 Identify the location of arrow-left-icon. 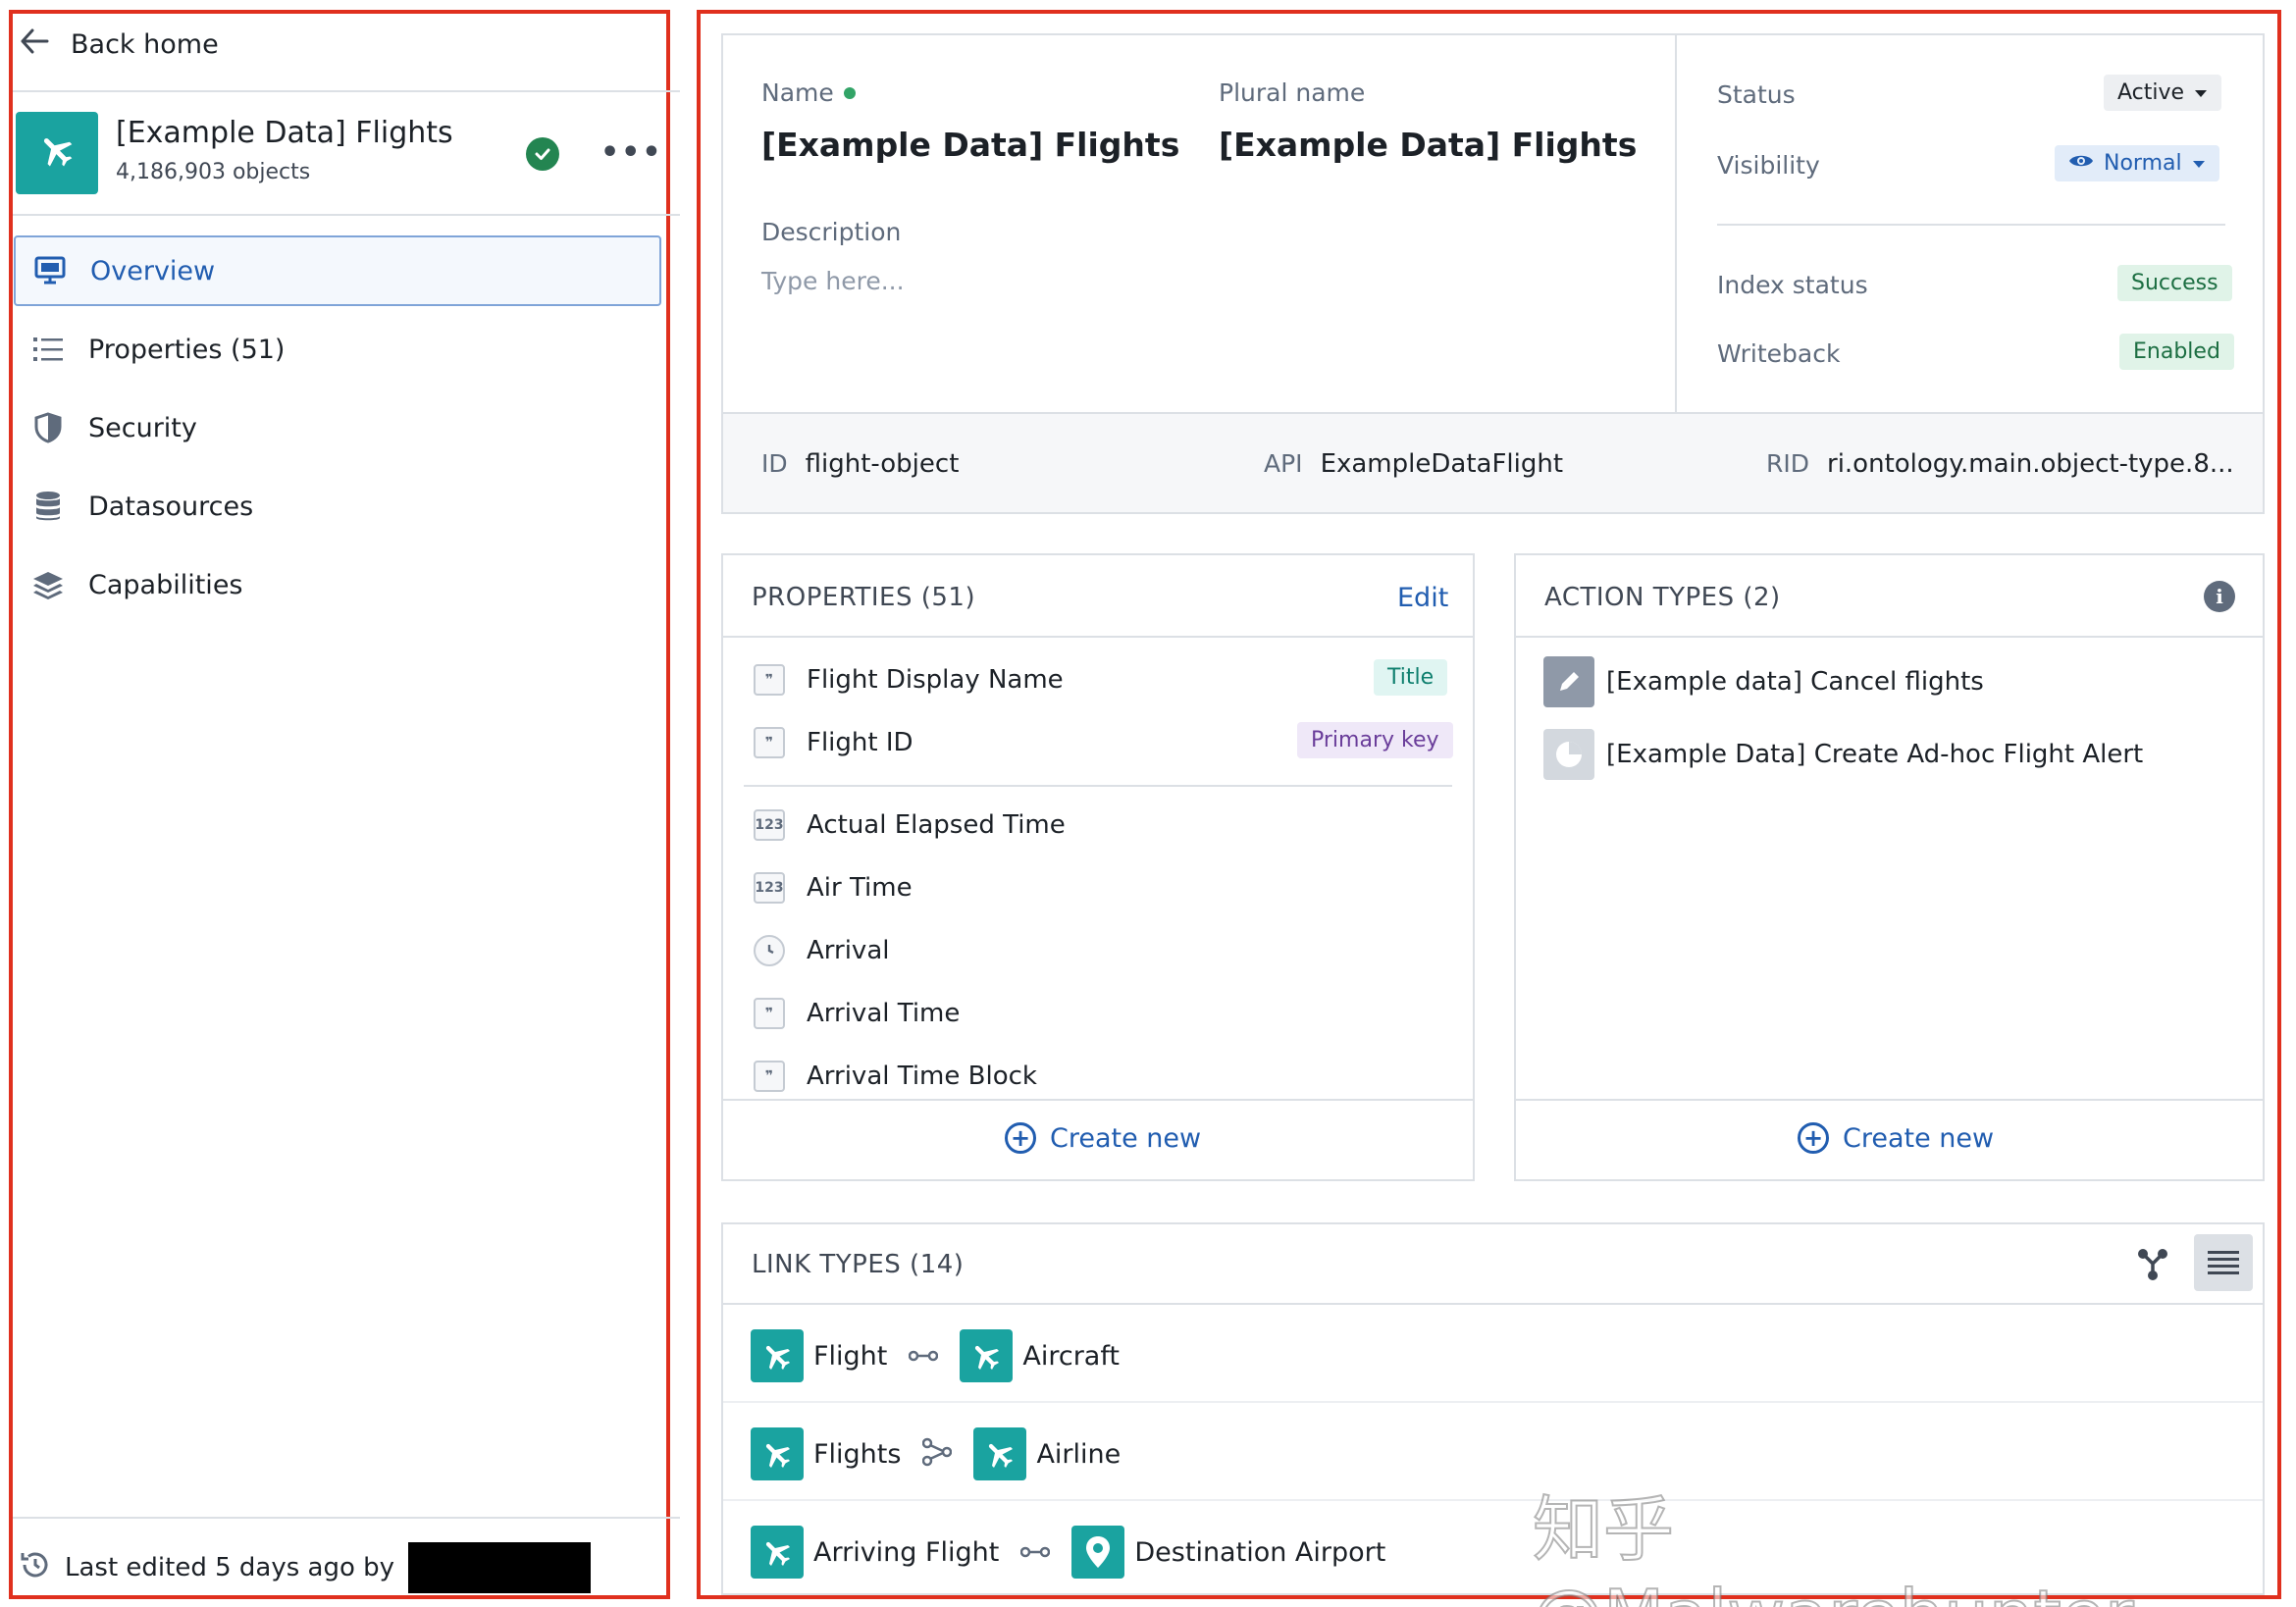
(34, 44).